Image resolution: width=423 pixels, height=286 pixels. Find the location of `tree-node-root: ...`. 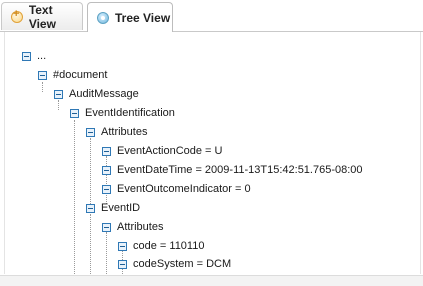

tree-node-root: ... is located at coordinates (34, 56).